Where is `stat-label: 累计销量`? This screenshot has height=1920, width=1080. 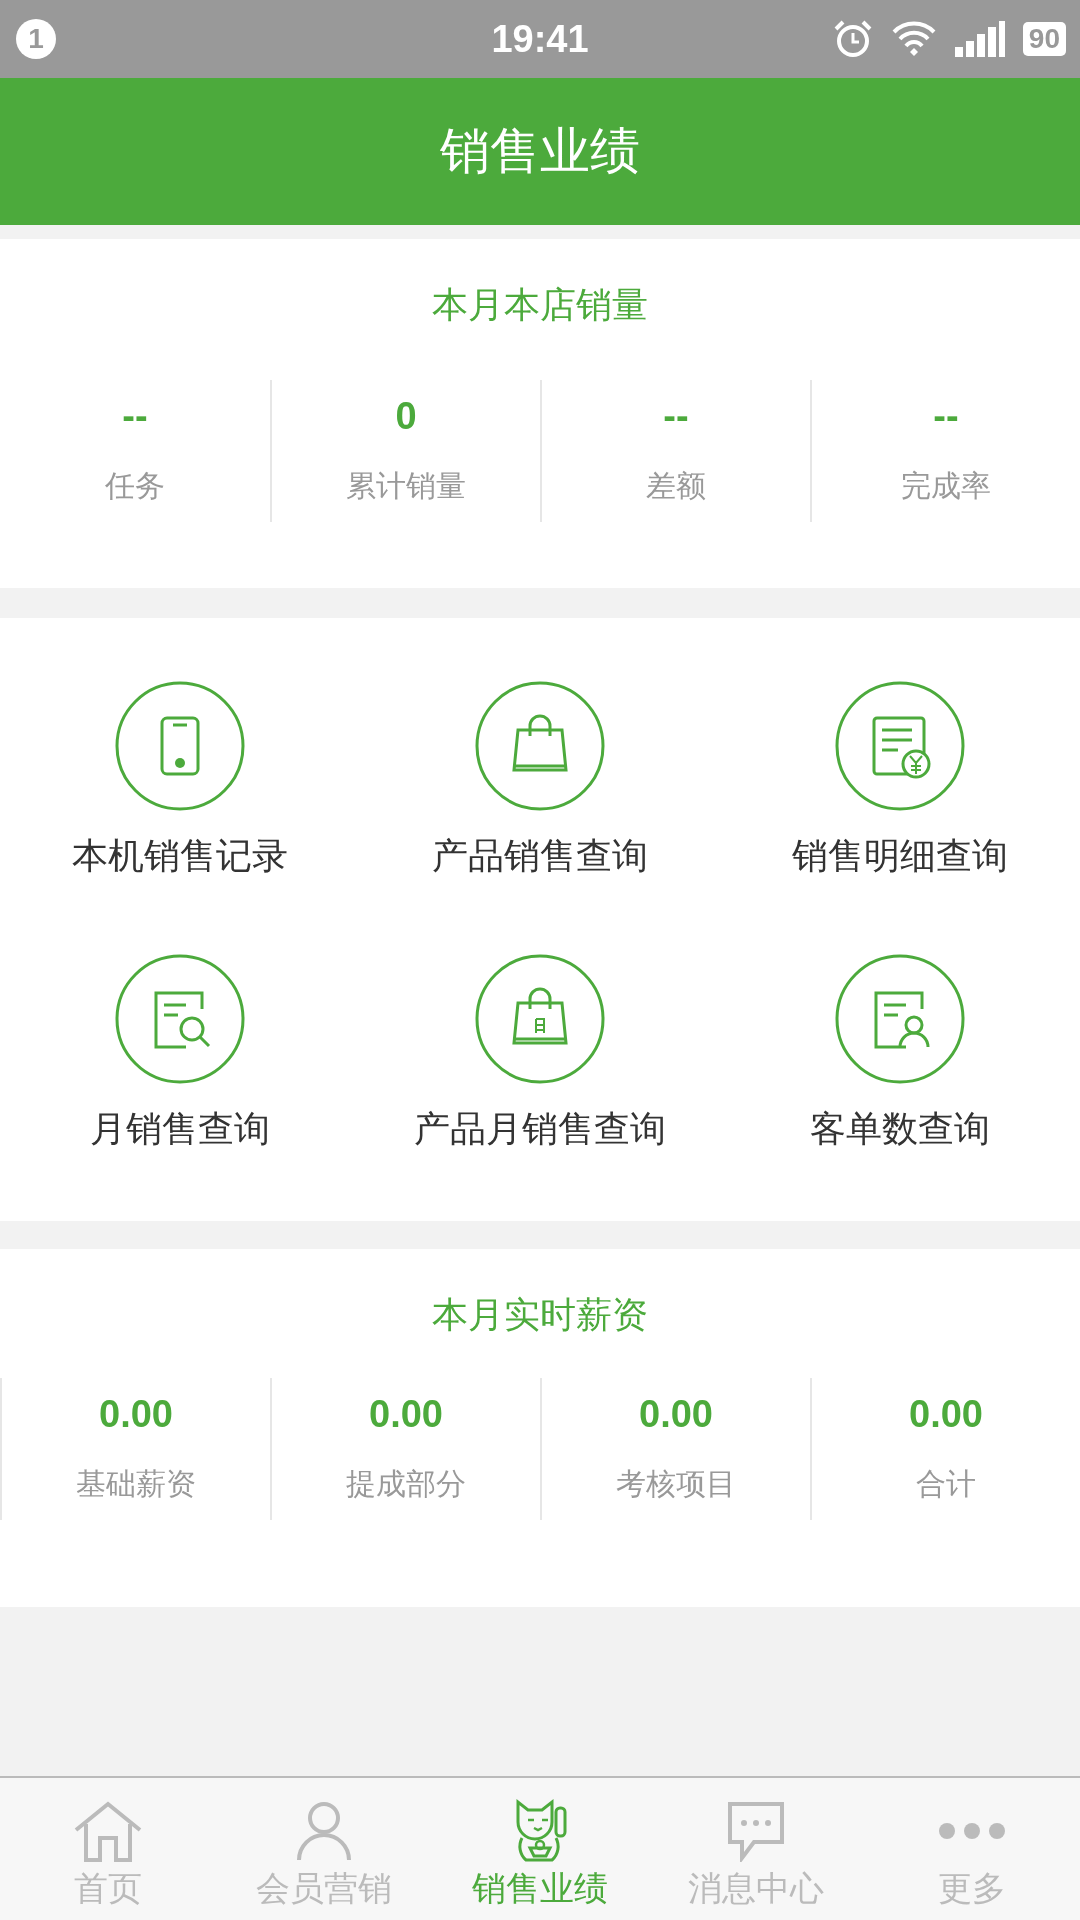
stat-label: 累计销量 is located at coordinates (406, 486).